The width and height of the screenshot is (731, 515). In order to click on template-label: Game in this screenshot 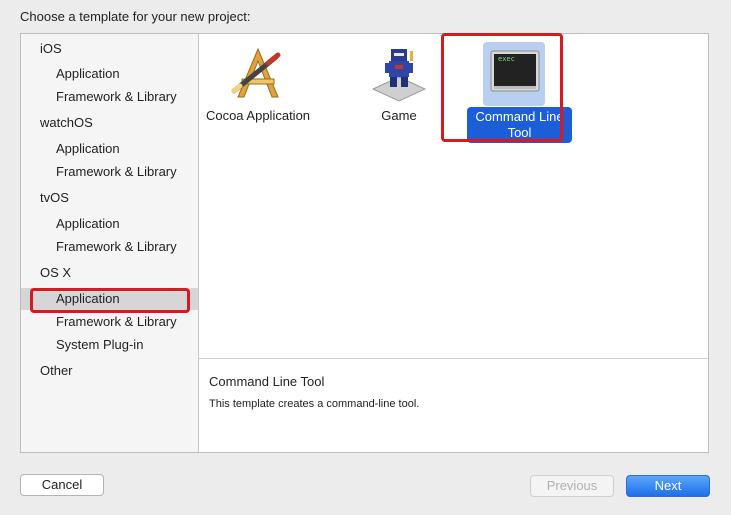, I will do `click(399, 115)`.